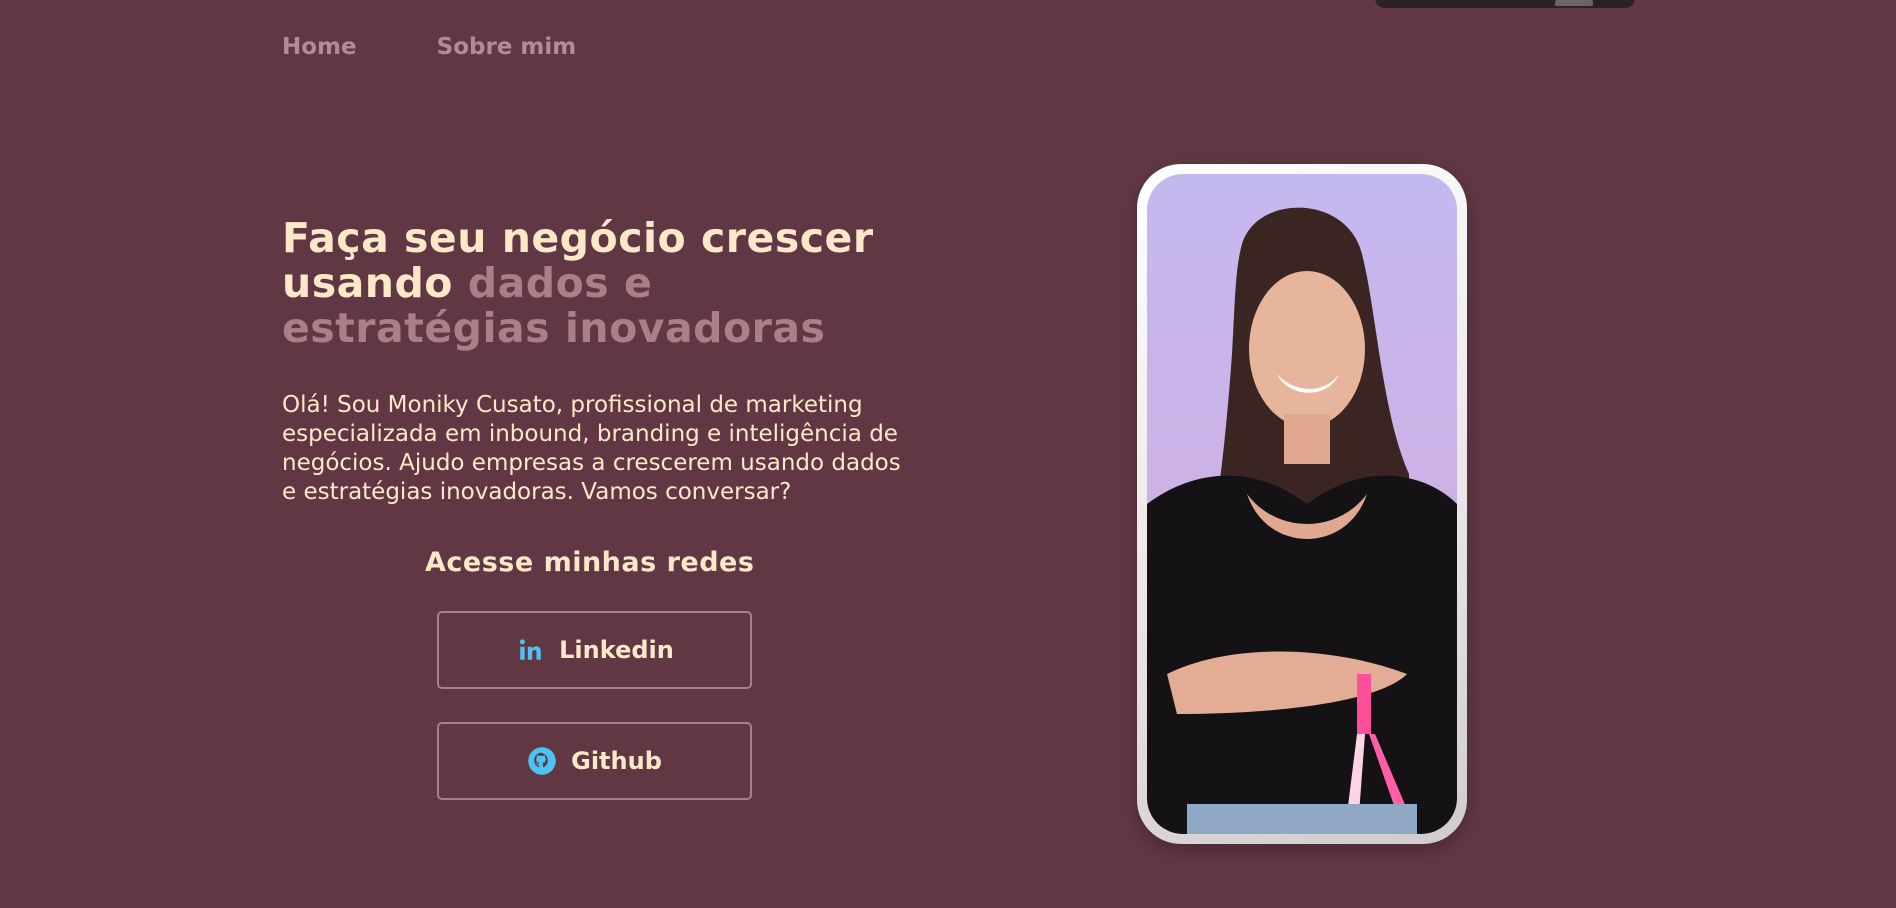 The height and width of the screenshot is (908, 1896). Describe the element at coordinates (429, 47) in the screenshot. I see `top-nav: Home Sobre mim` at that location.